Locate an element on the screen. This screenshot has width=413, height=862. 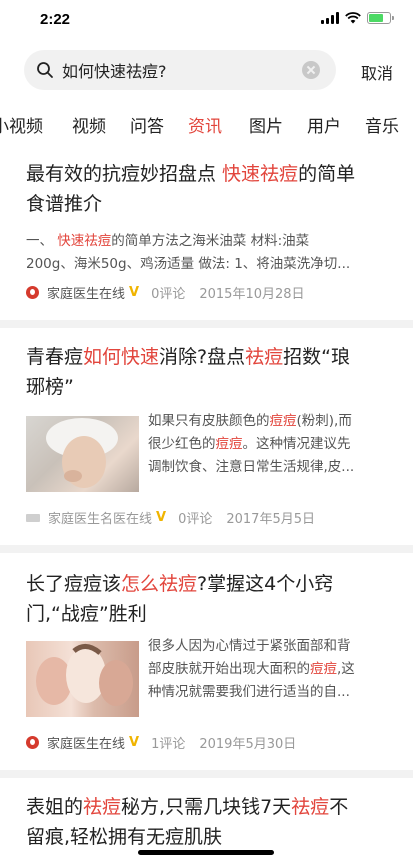
cellular-signal-icon is located at coordinates (330, 18).